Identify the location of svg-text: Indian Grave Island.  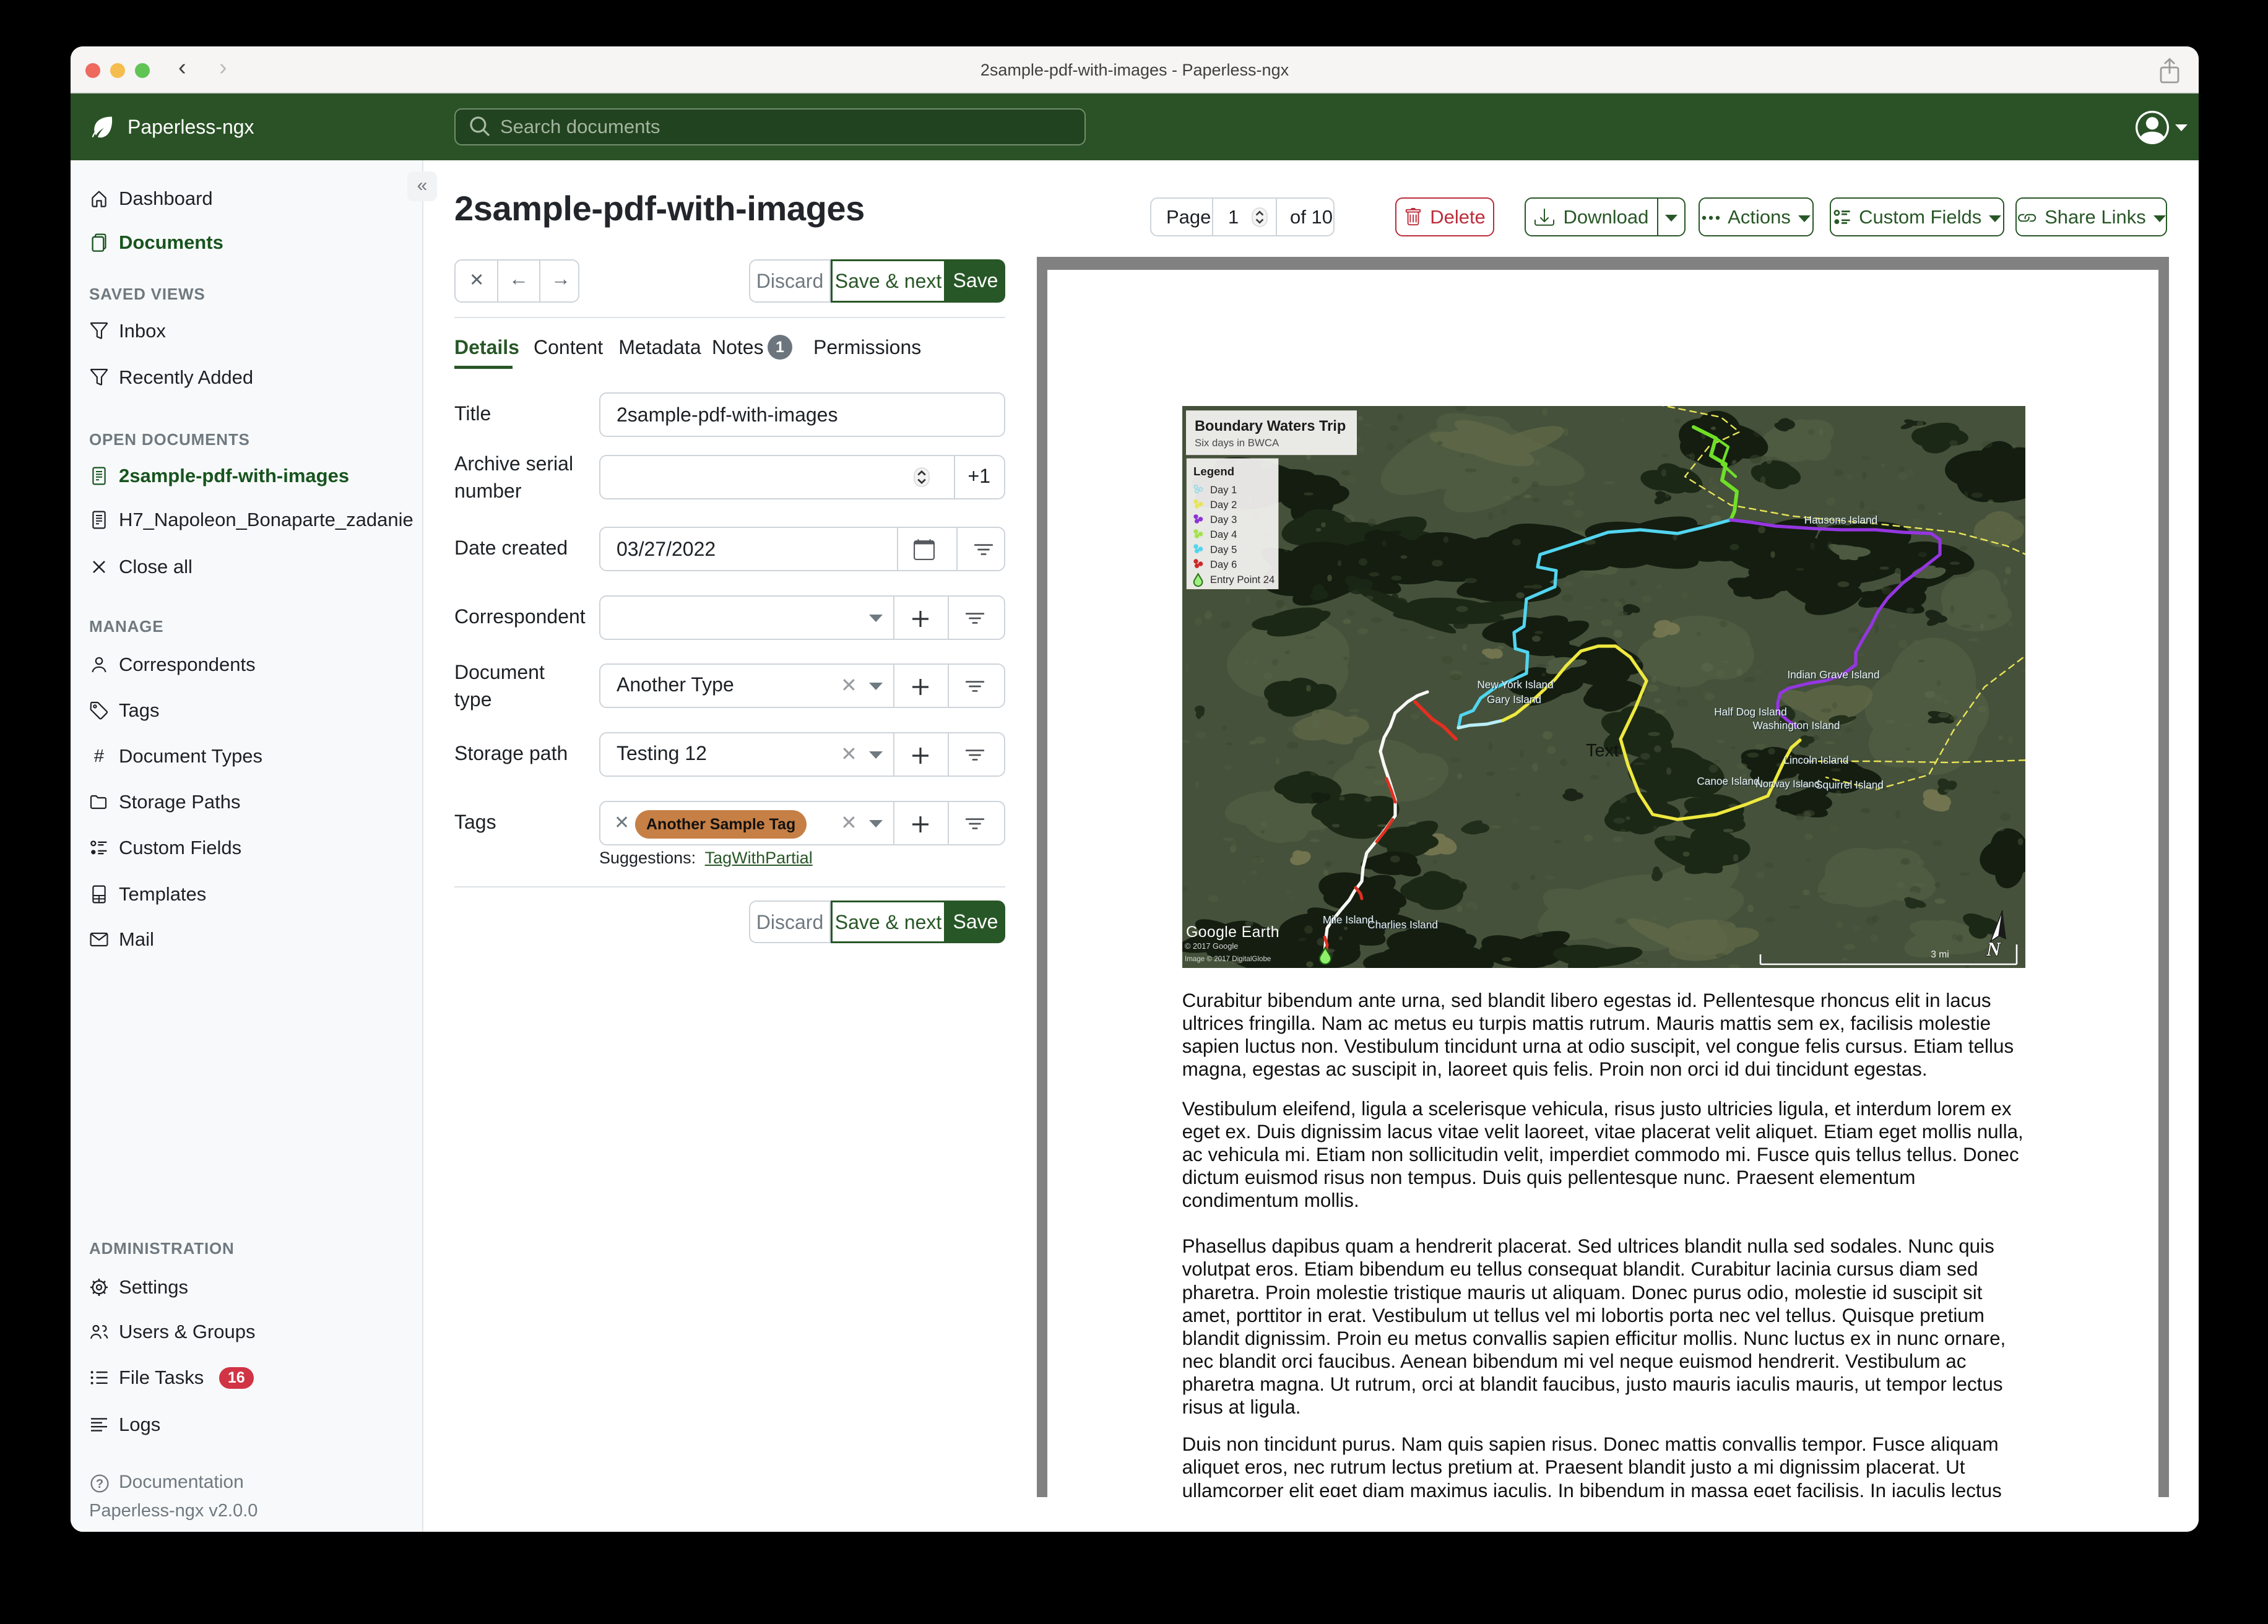
(1833, 675).